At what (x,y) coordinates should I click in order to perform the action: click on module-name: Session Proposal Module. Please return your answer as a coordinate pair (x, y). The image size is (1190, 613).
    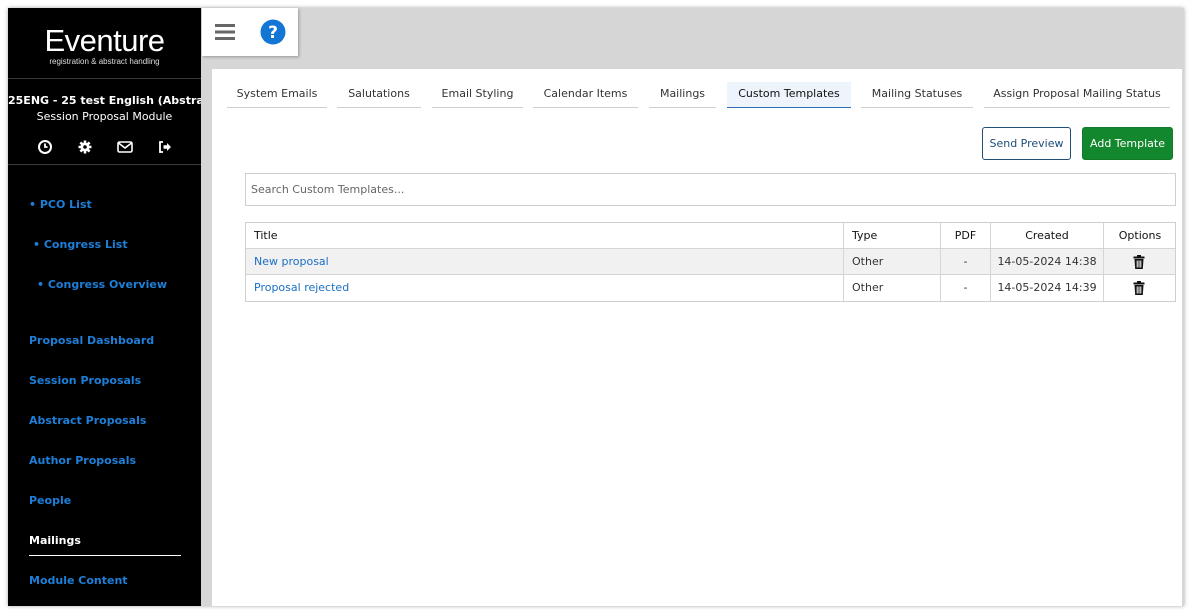
    Looking at the image, I should click on (104, 116).